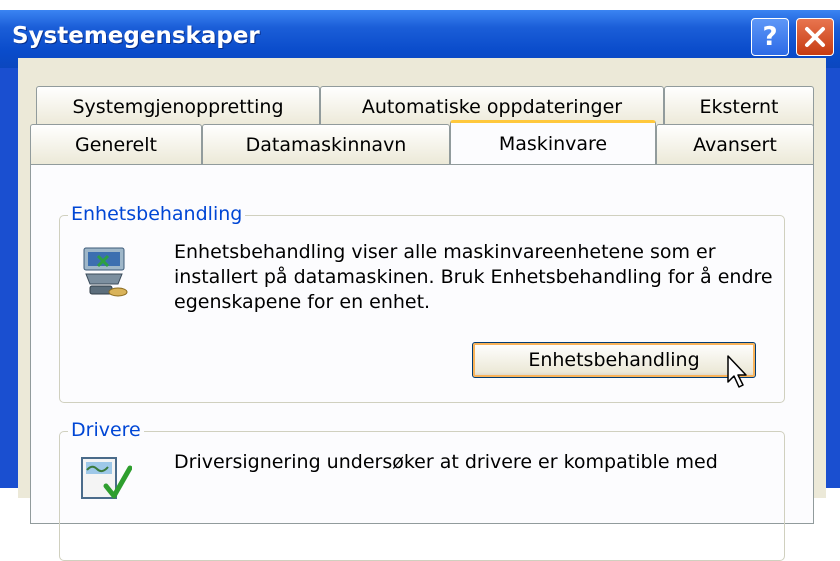 The image size is (840, 561). Describe the element at coordinates (326, 144) in the screenshot. I see `tab-datamaskinnavn: Datamaskinnavn` at that location.